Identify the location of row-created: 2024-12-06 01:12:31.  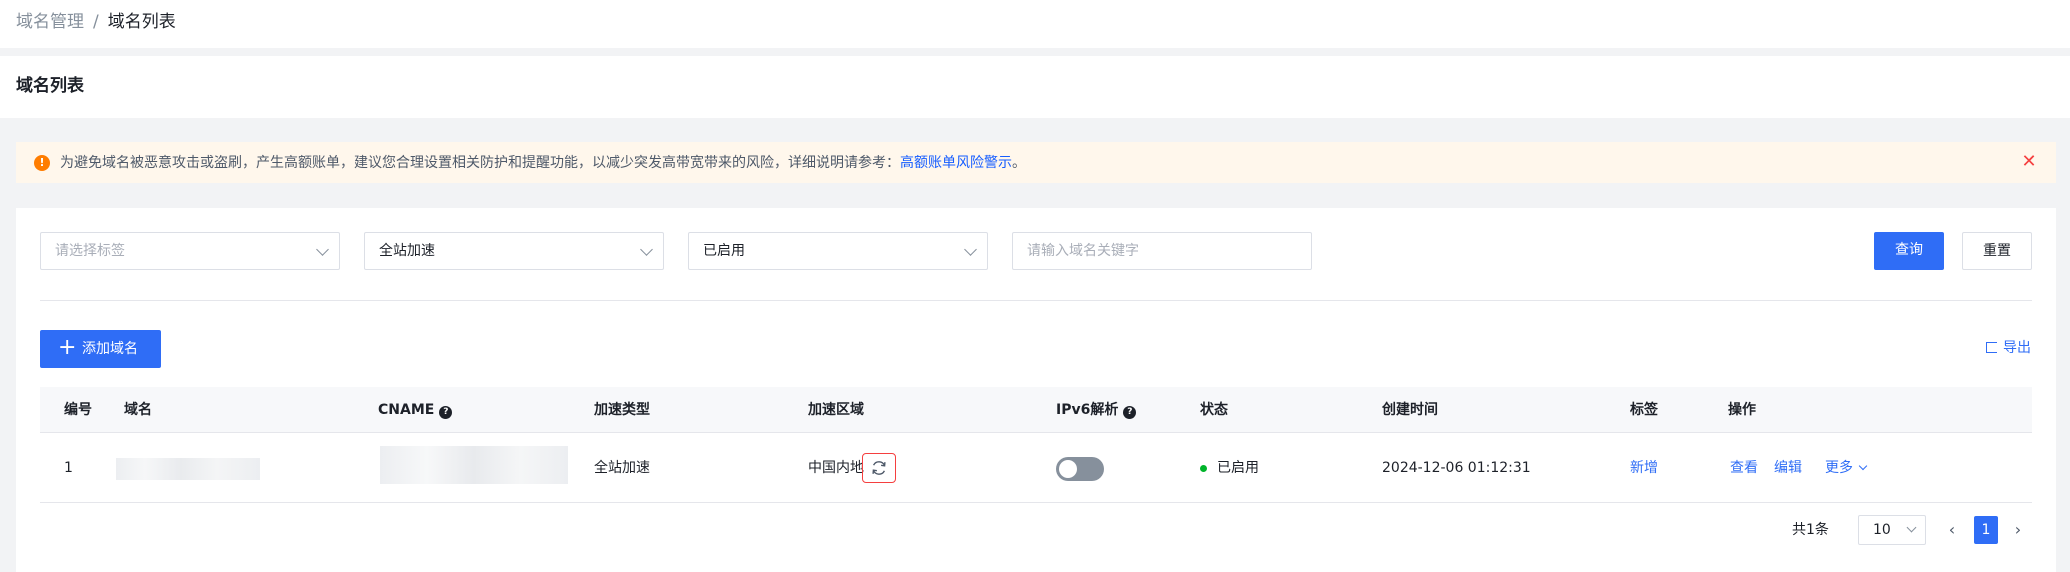
(1456, 468).